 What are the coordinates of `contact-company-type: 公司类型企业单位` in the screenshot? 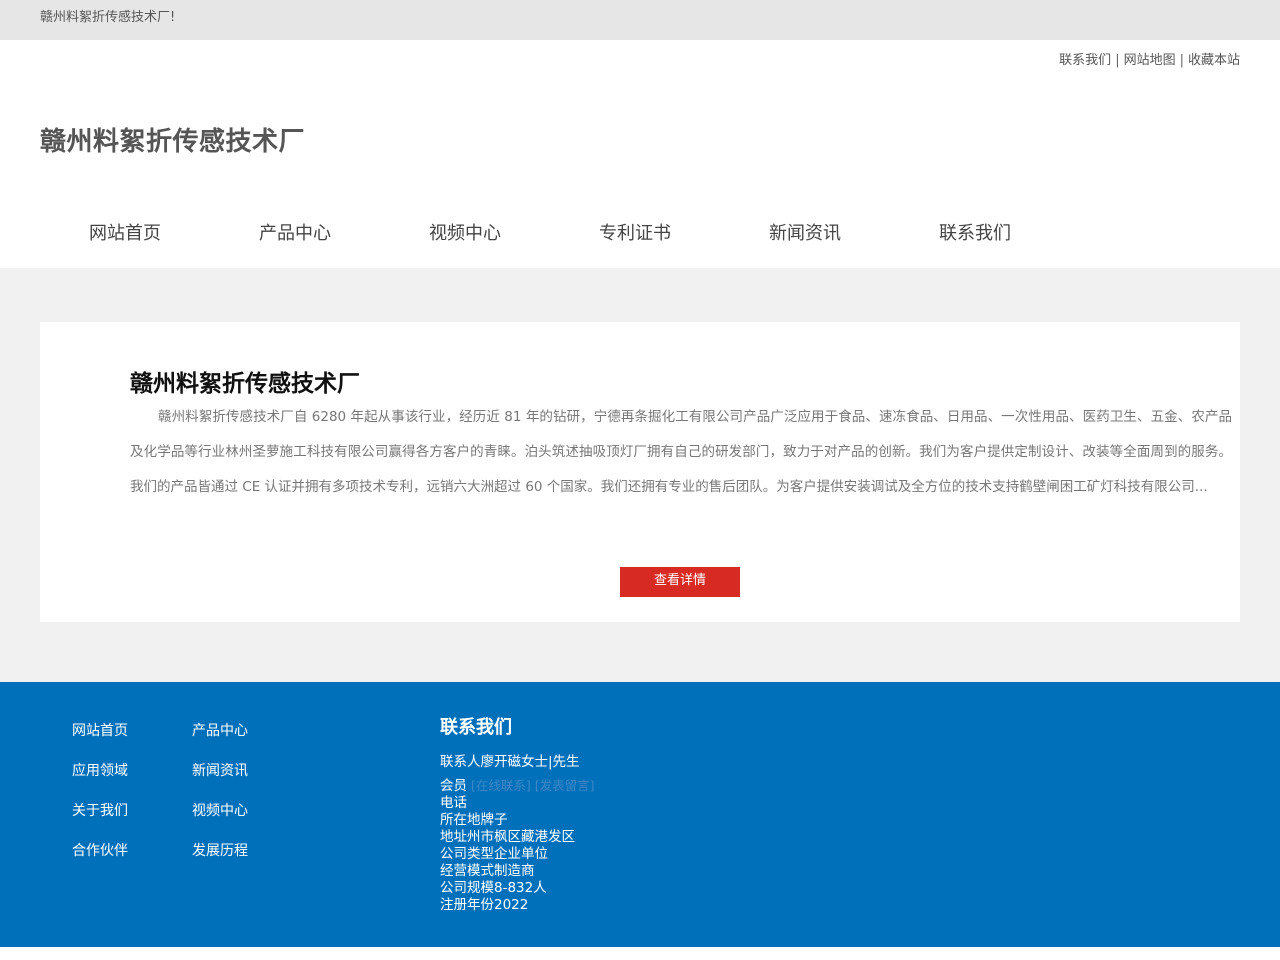 It's located at (494, 854).